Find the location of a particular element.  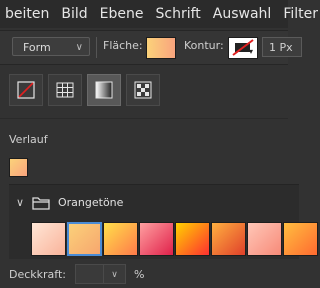

solid-color-icon is located at coordinates (65, 90).